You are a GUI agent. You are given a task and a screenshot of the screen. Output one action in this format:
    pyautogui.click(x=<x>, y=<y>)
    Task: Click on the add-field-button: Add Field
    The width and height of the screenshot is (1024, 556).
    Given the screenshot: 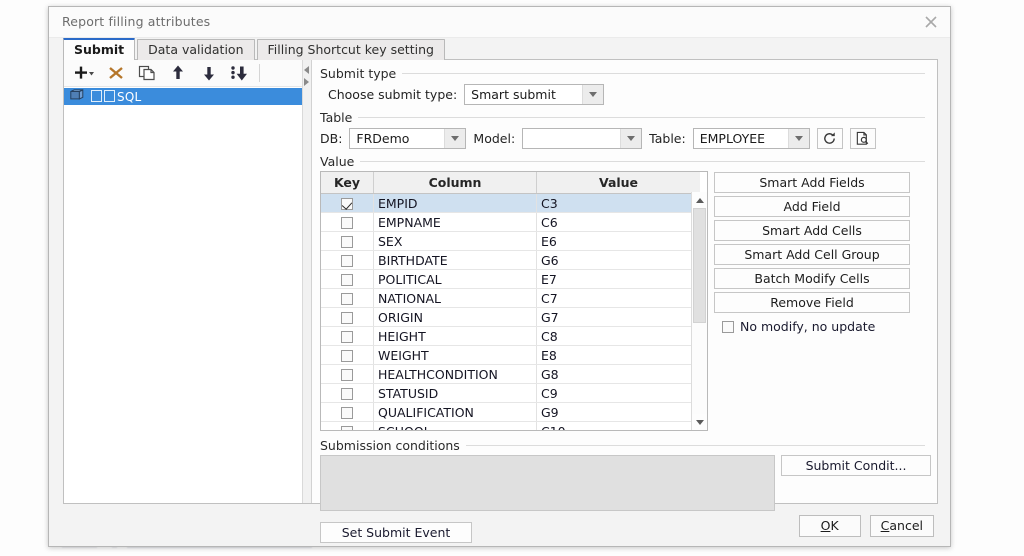 What is the action you would take?
    pyautogui.click(x=812, y=206)
    